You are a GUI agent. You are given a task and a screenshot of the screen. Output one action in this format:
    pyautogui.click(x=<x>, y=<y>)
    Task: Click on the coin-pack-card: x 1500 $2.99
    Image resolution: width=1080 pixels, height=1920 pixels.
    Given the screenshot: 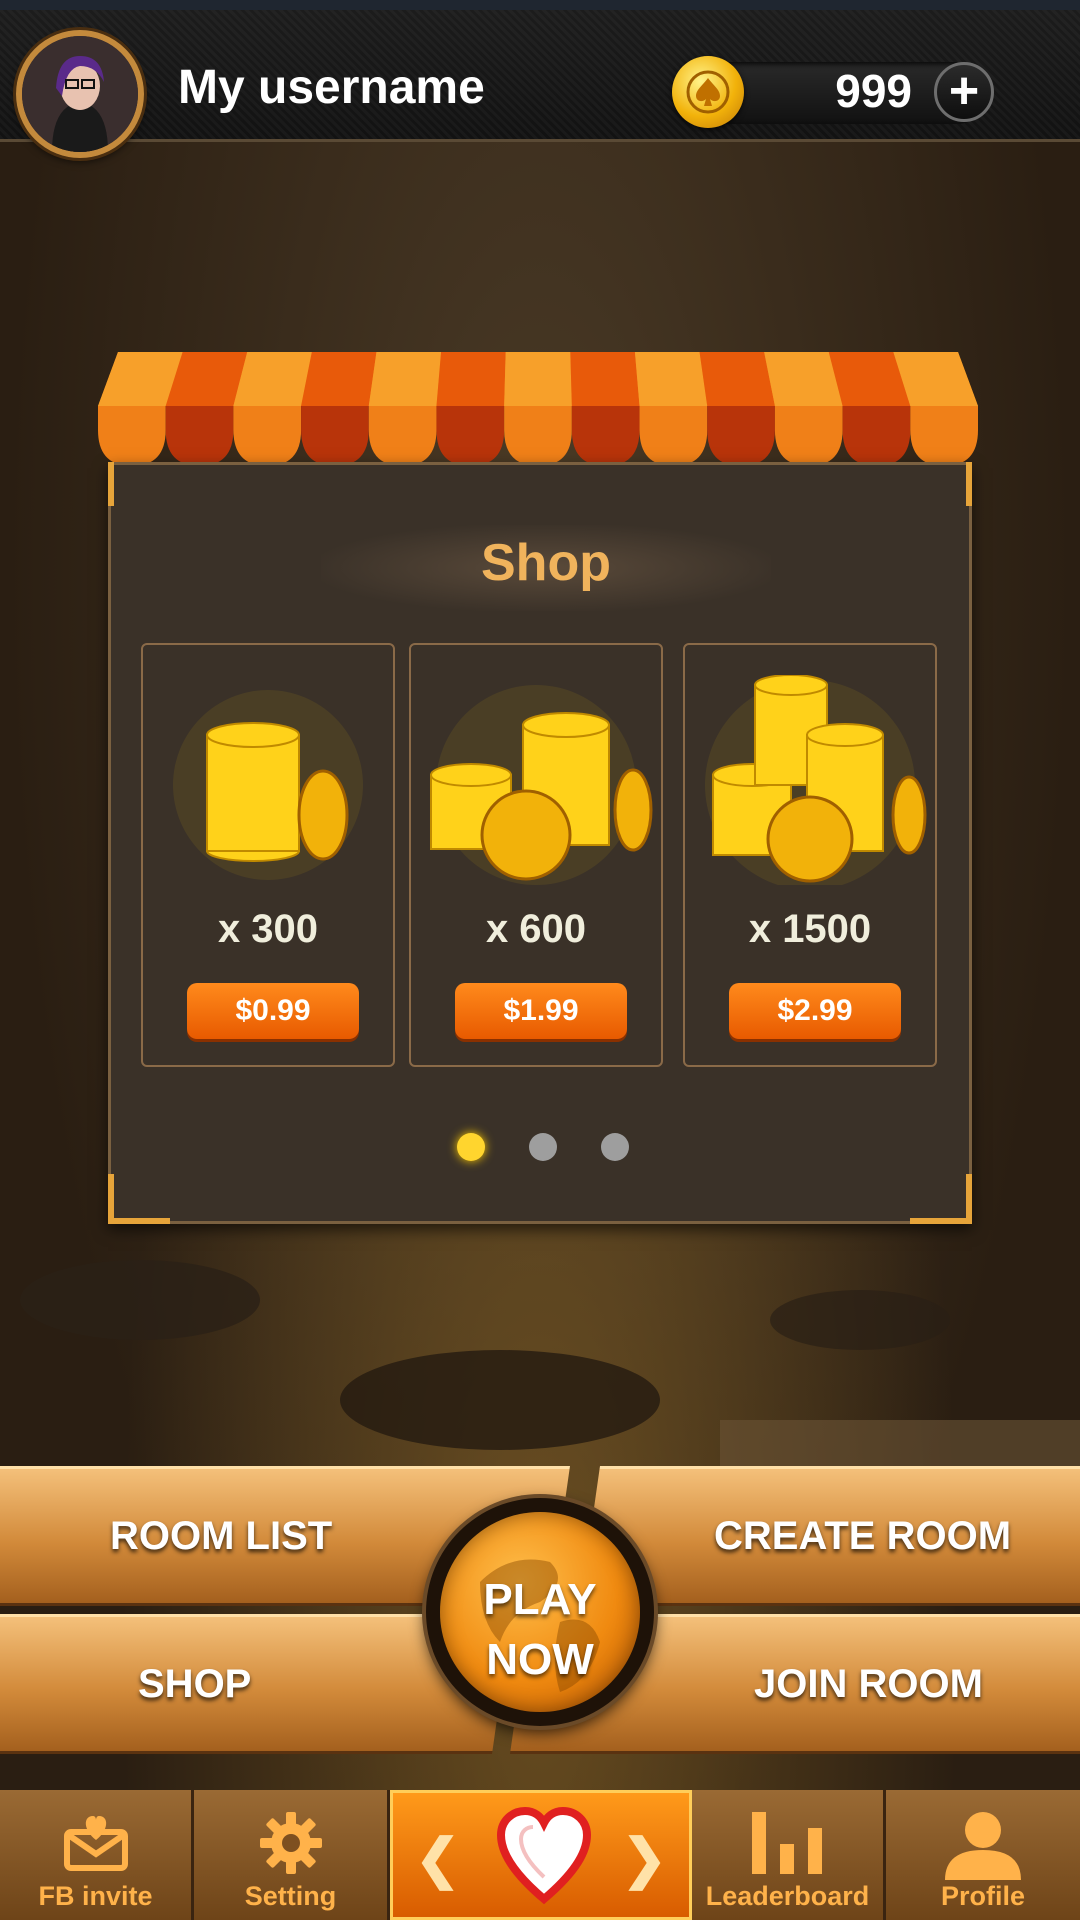 What is the action you would take?
    pyautogui.click(x=810, y=855)
    